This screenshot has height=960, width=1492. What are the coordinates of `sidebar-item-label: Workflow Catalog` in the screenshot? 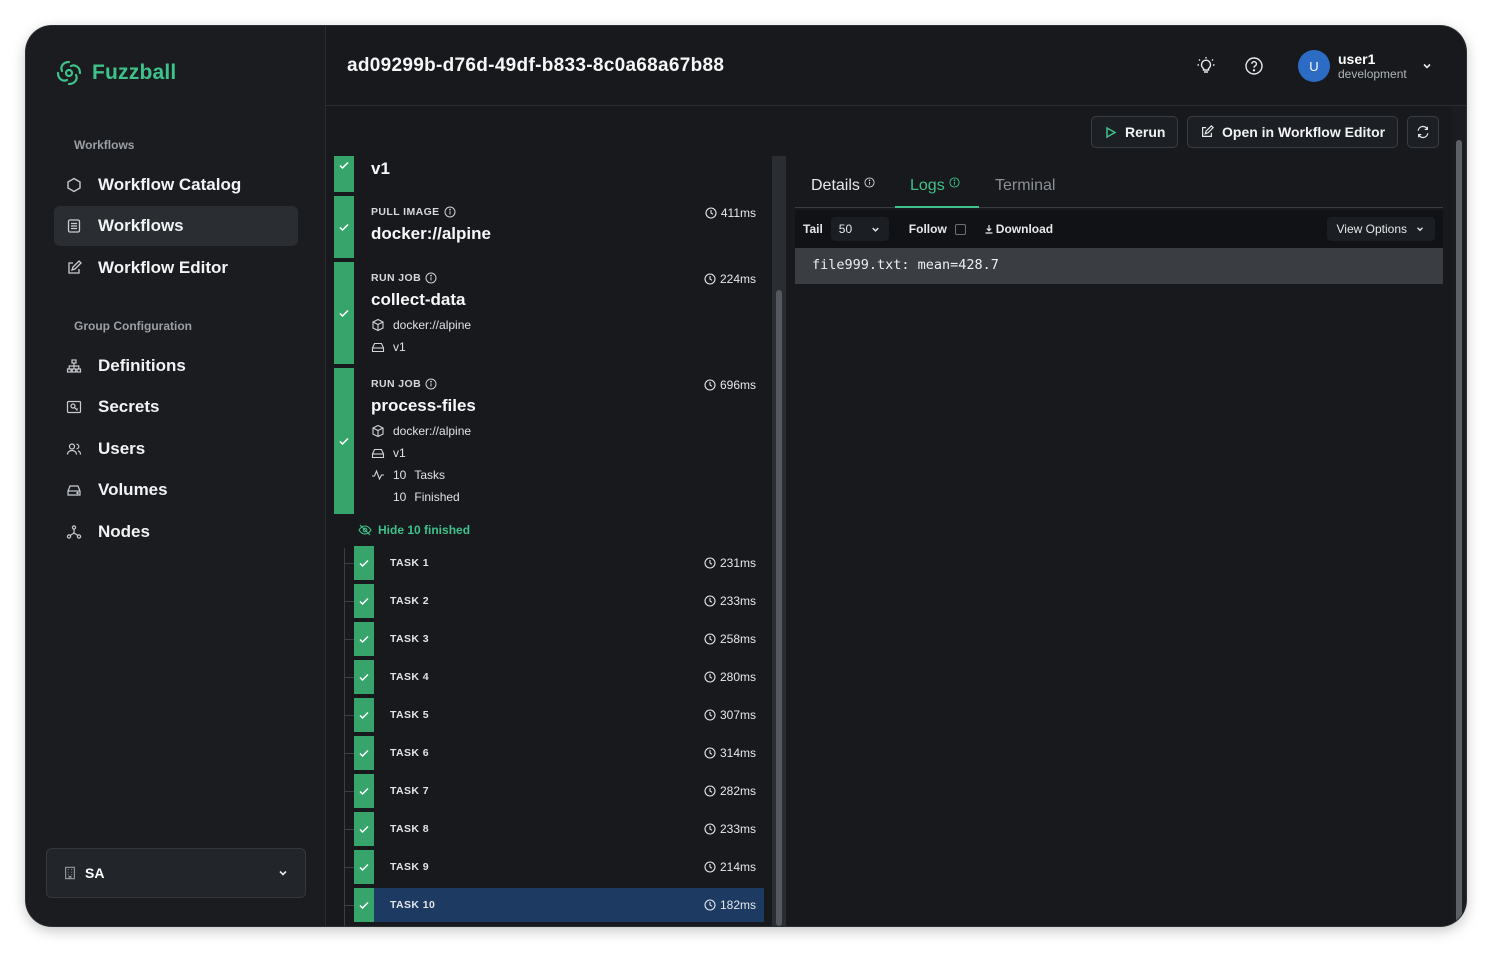 It's located at (170, 184).